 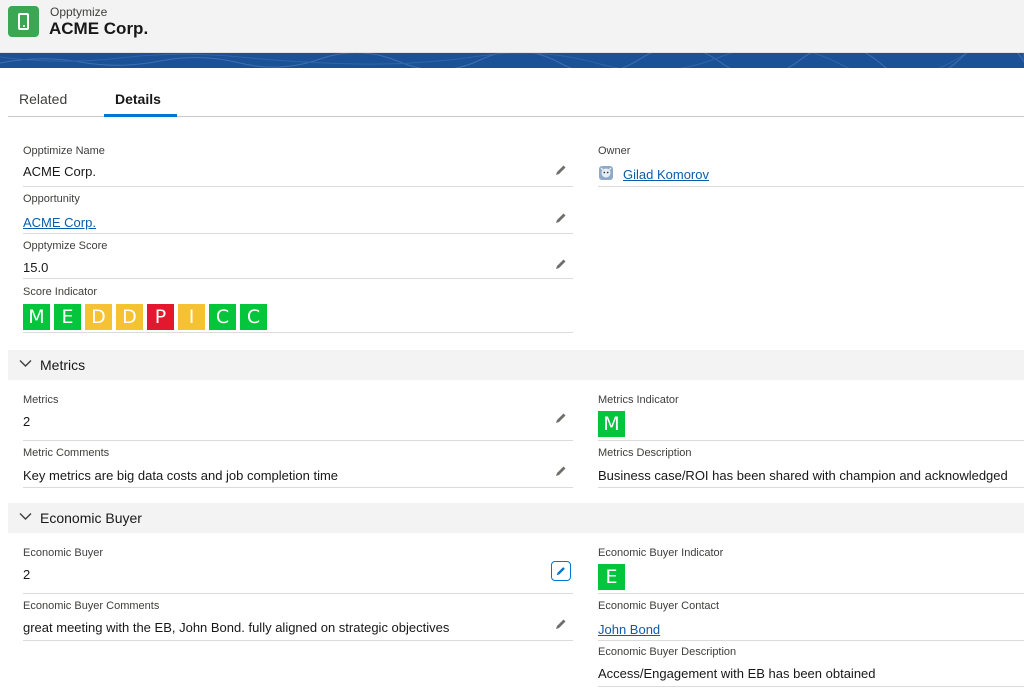 I want to click on field-metrics: Metrics 2, so click(x=290, y=417).